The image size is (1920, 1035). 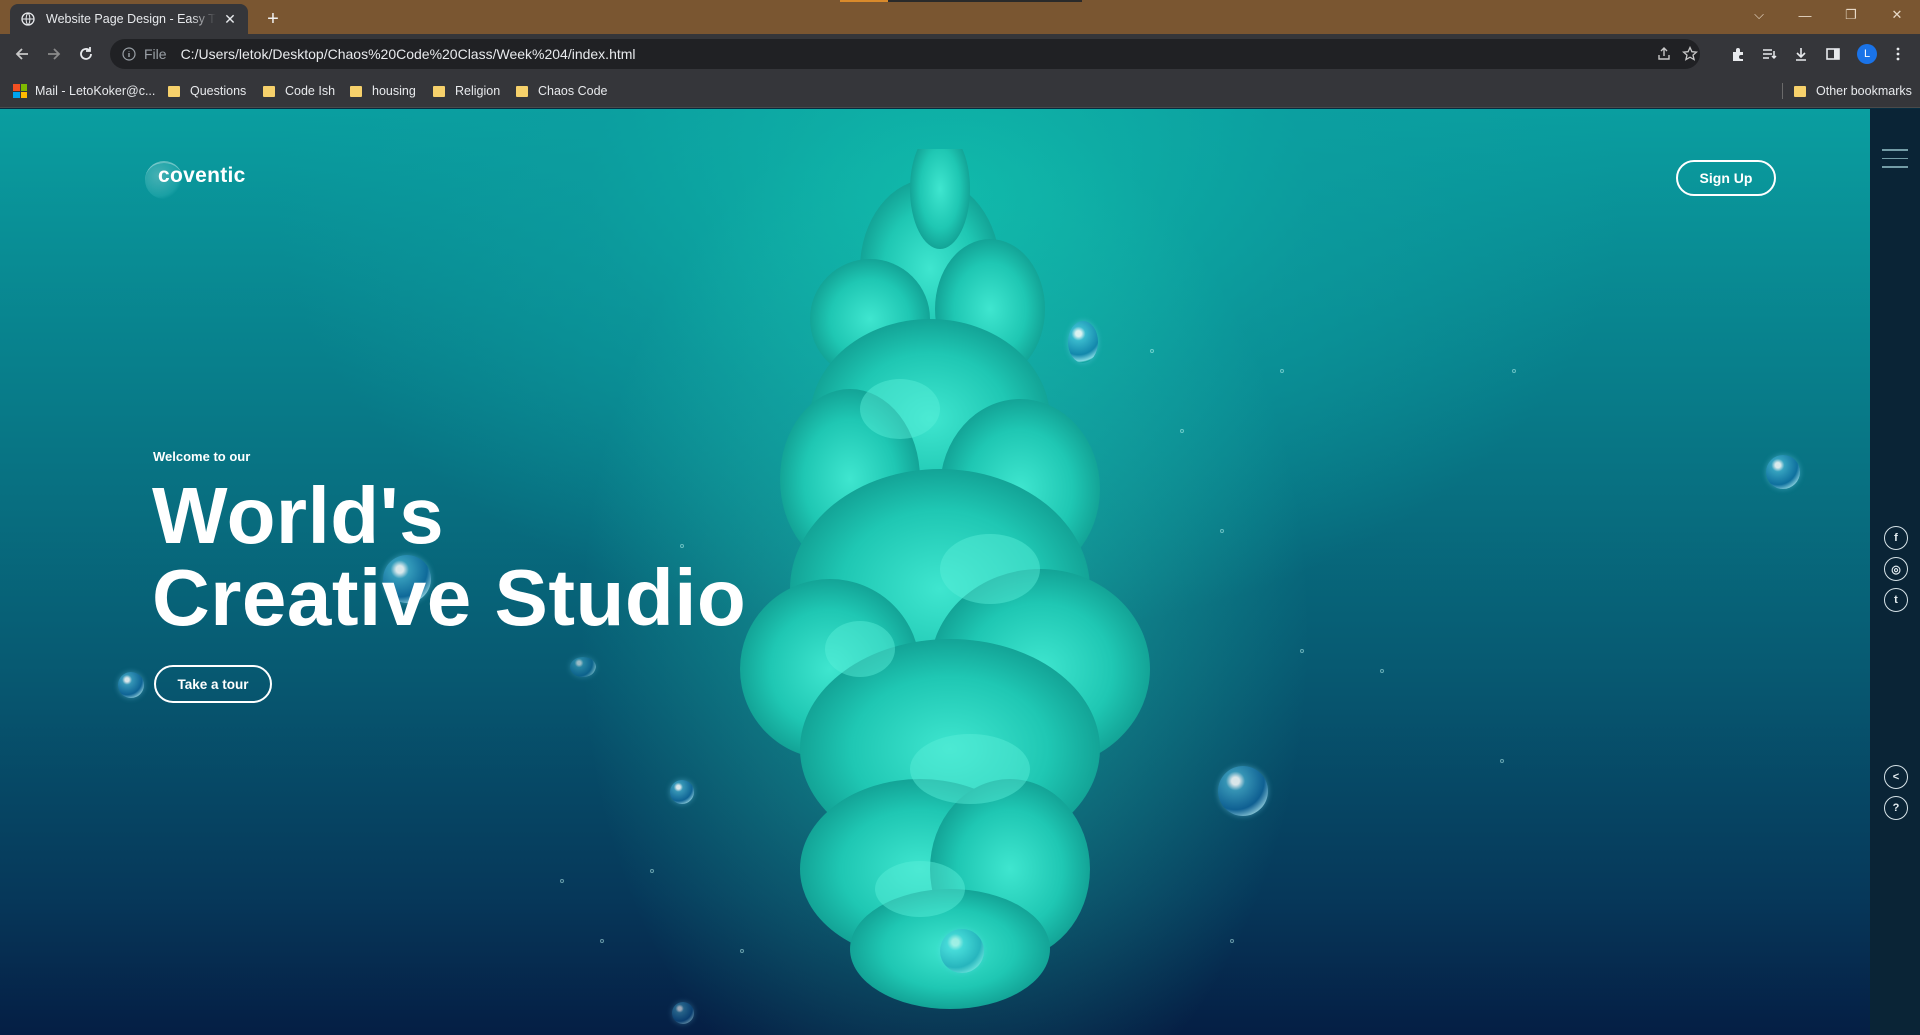 What do you see at coordinates (1833, 54) in the screenshot?
I see `side-panel-icon` at bounding box center [1833, 54].